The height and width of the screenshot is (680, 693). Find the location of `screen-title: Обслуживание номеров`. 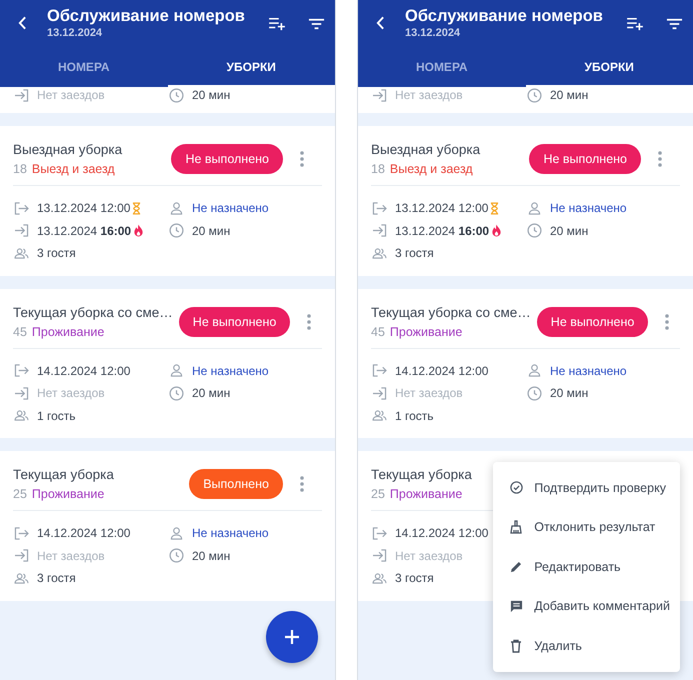

screen-title: Обслуживание номеров is located at coordinates (504, 16).